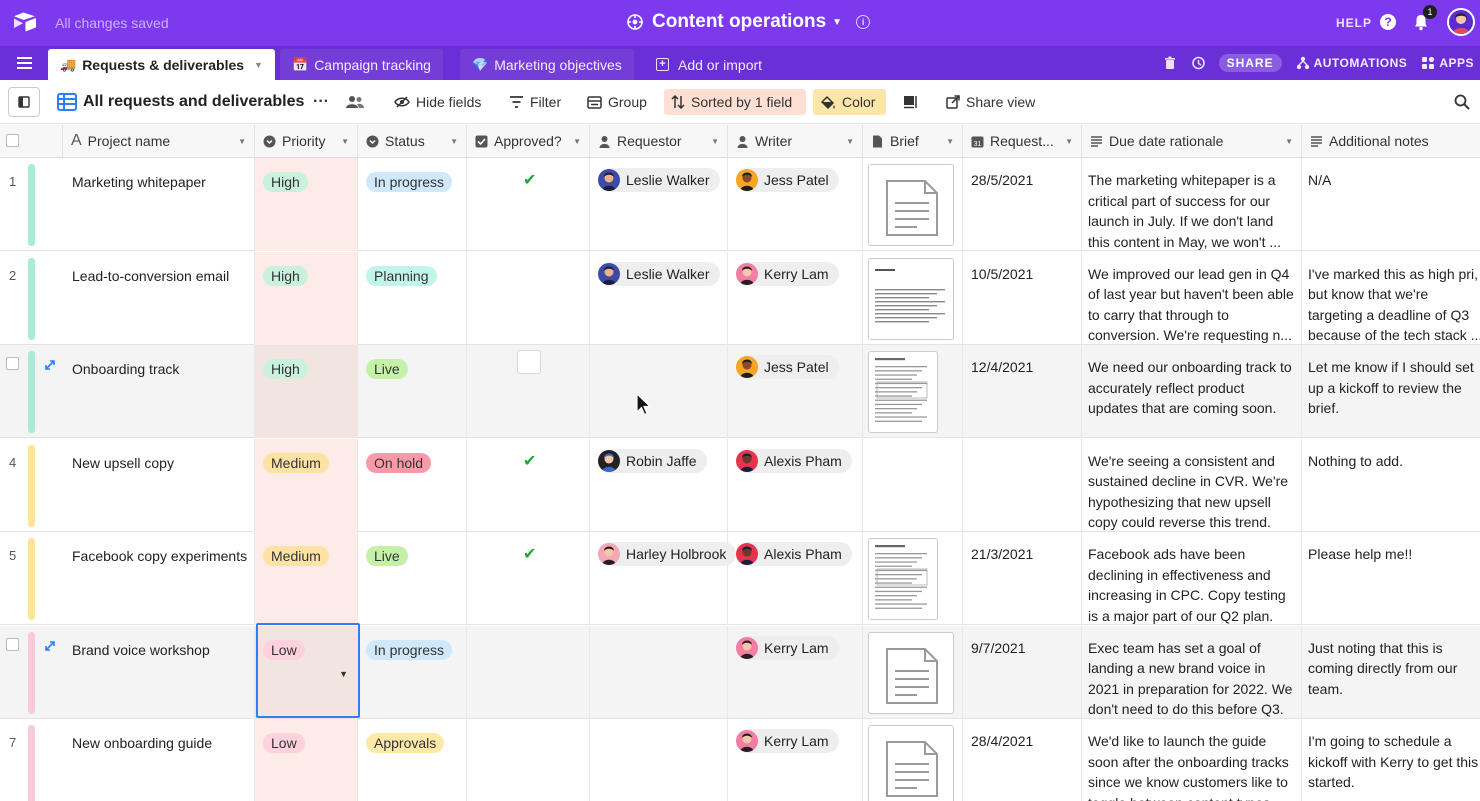 This screenshot has height=801, width=1480. What do you see at coordinates (795, 141) in the screenshot?
I see `column-header-writer: Writer ▼` at bounding box center [795, 141].